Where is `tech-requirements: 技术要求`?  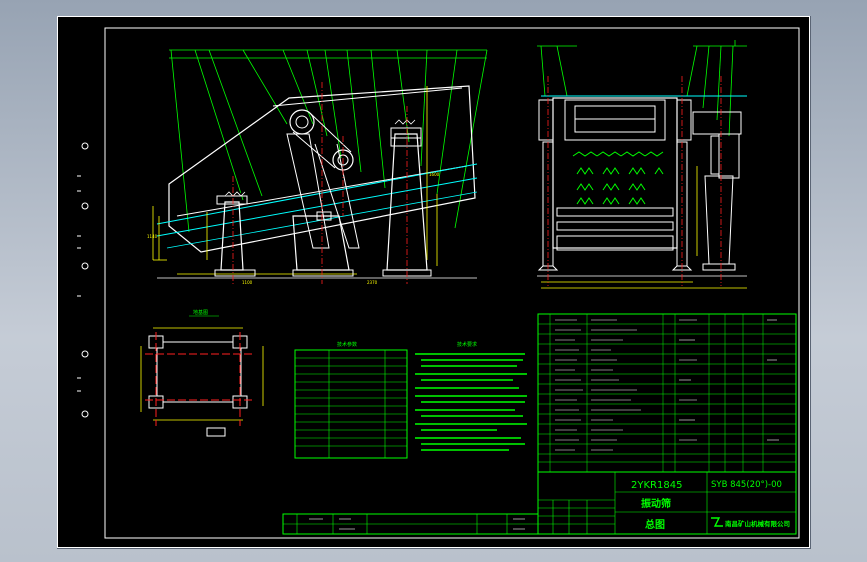 tech-requirements: 技术要求 is located at coordinates (471, 396).